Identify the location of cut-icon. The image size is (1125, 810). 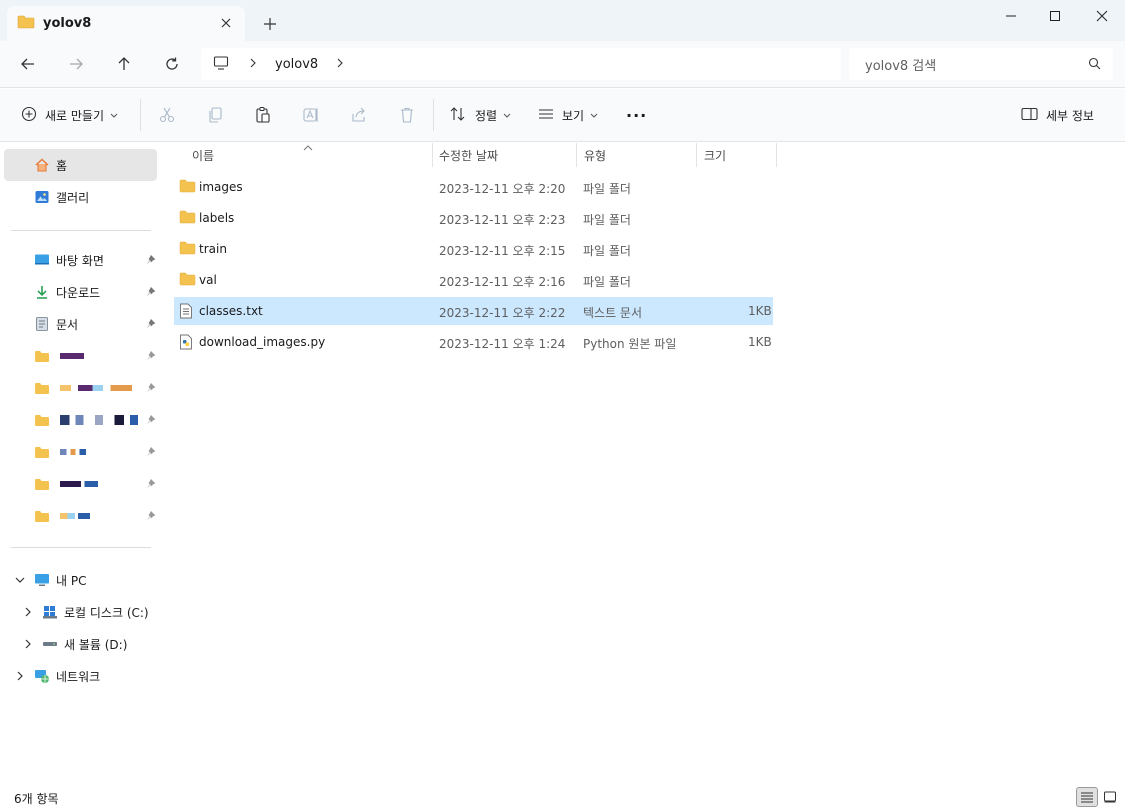
(167, 115).